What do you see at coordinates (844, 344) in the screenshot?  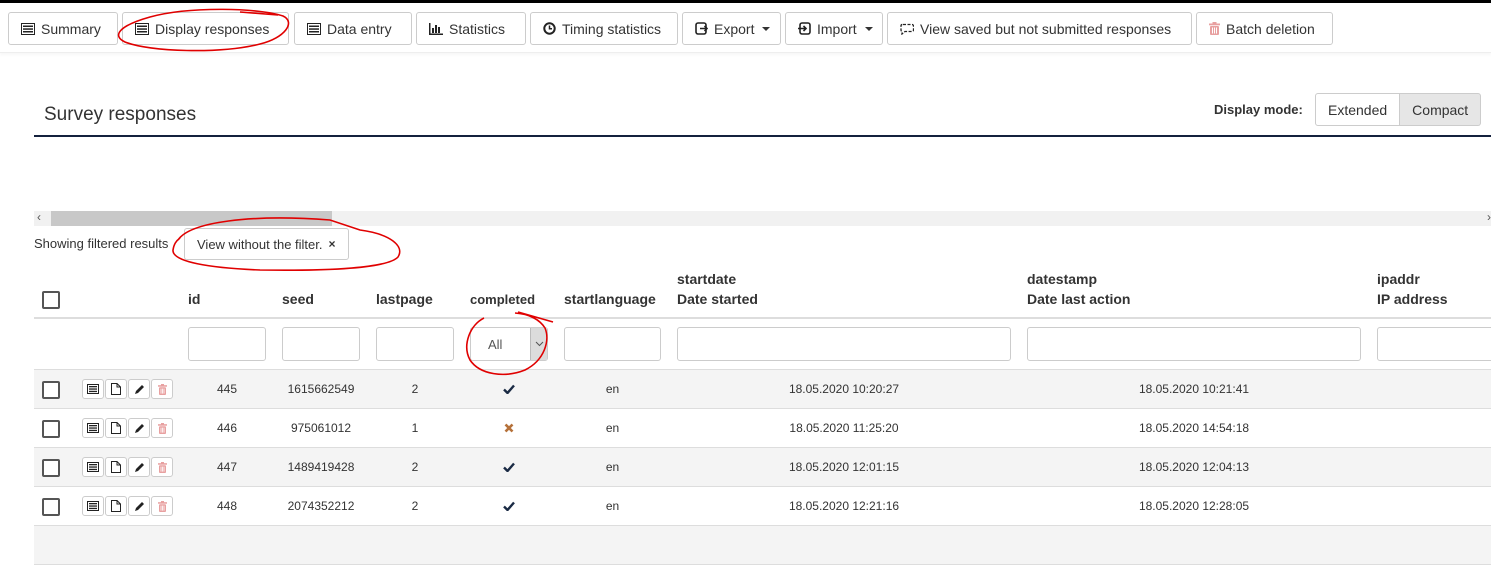 I see `filter-startdate-input` at bounding box center [844, 344].